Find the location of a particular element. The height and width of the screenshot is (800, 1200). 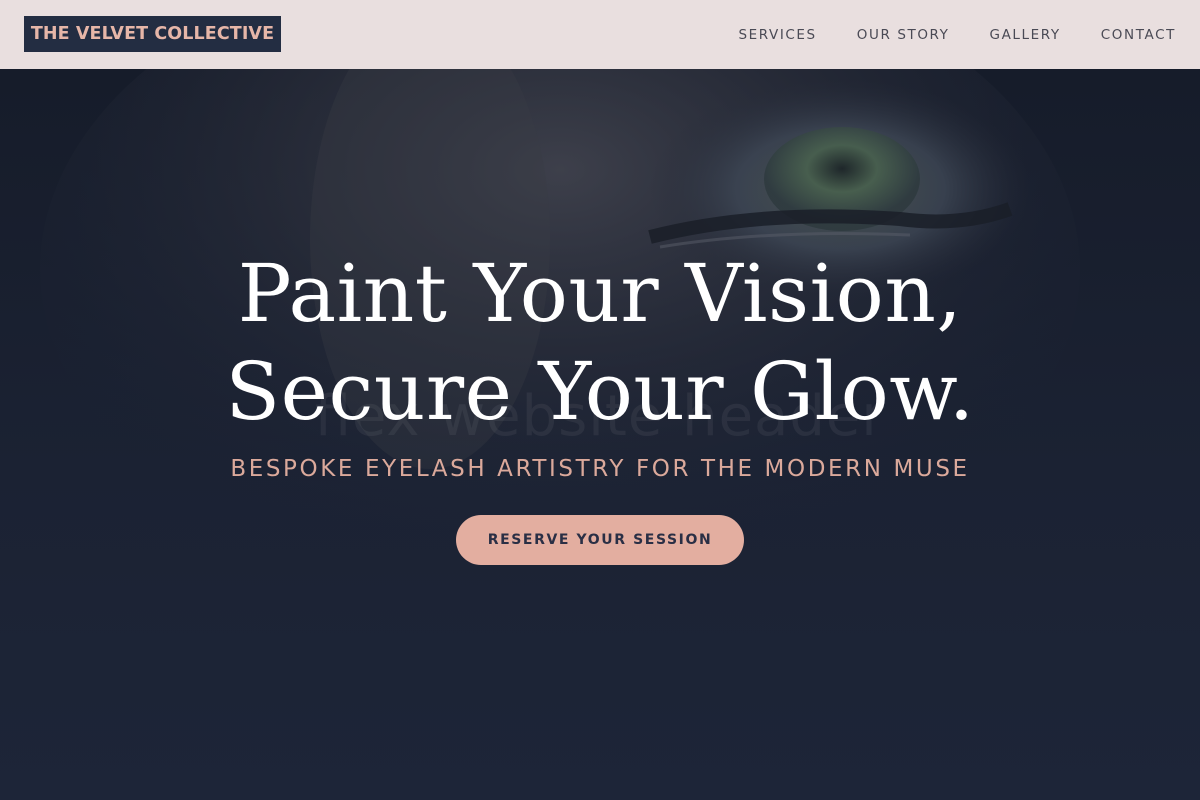

nav-link-contact: CONTACT is located at coordinates (1138, 35).